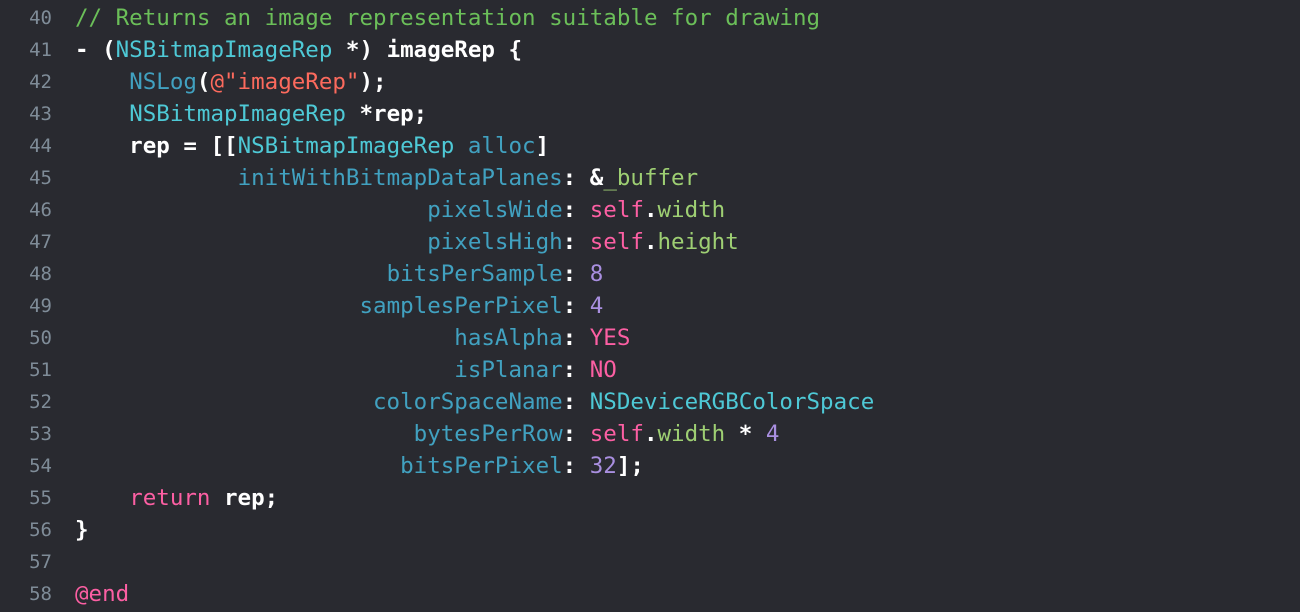 This screenshot has height=612, width=1300. Describe the element at coordinates (400, 210) in the screenshot. I see `code-text: pixelsWide: self.width` at that location.